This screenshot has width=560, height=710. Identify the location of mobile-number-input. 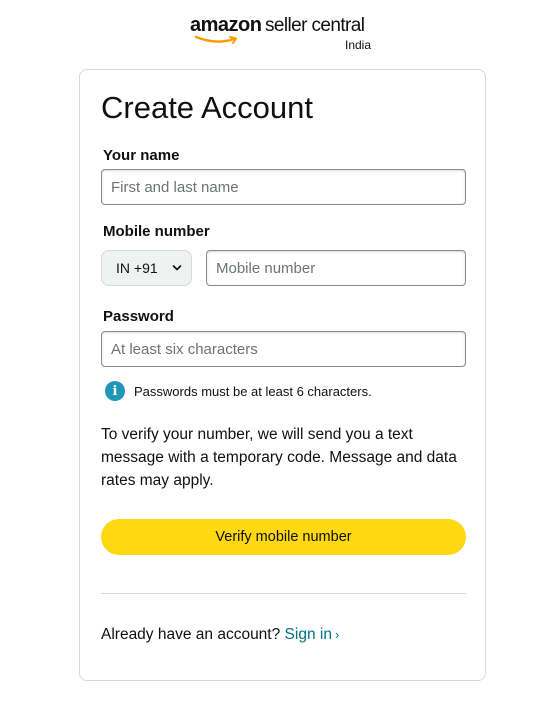
(336, 268).